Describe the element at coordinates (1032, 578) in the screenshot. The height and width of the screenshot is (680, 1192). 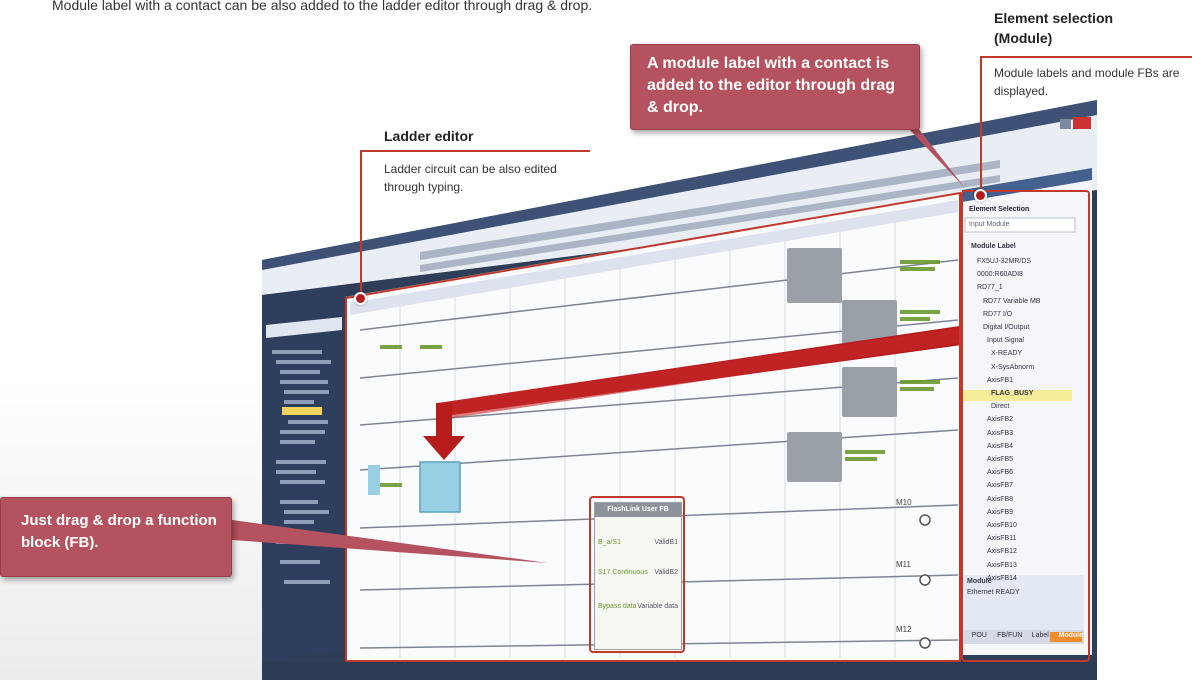
I see `tree-item: AxisFB14` at that location.